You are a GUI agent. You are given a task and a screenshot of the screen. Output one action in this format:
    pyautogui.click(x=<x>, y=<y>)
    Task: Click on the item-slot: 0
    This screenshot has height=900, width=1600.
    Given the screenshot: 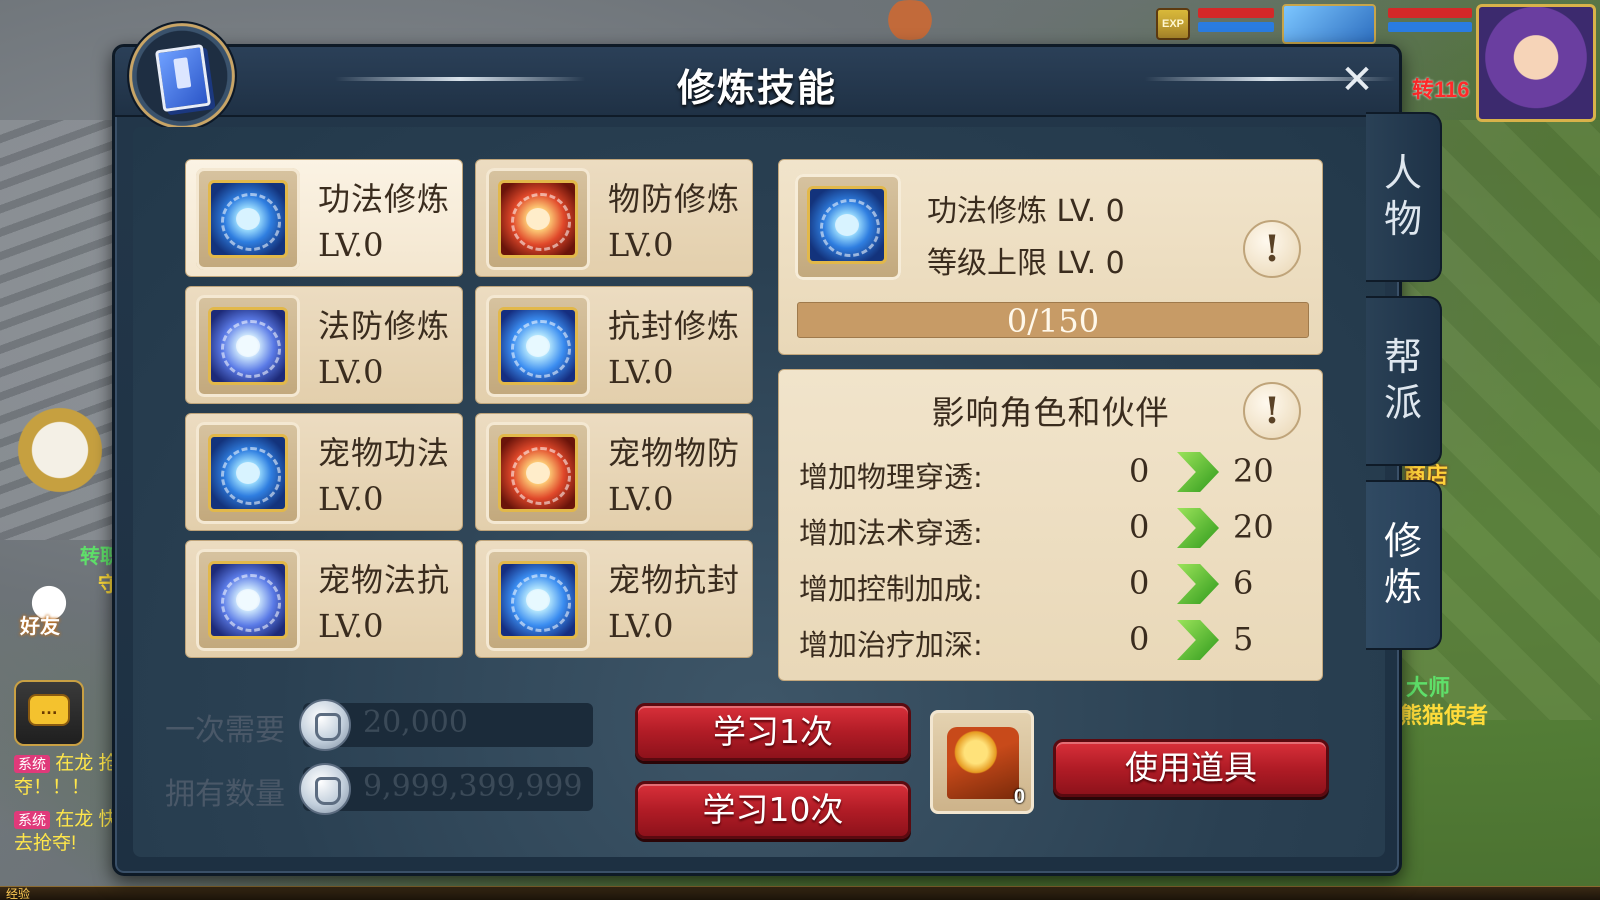 What is the action you would take?
    pyautogui.click(x=982, y=762)
    